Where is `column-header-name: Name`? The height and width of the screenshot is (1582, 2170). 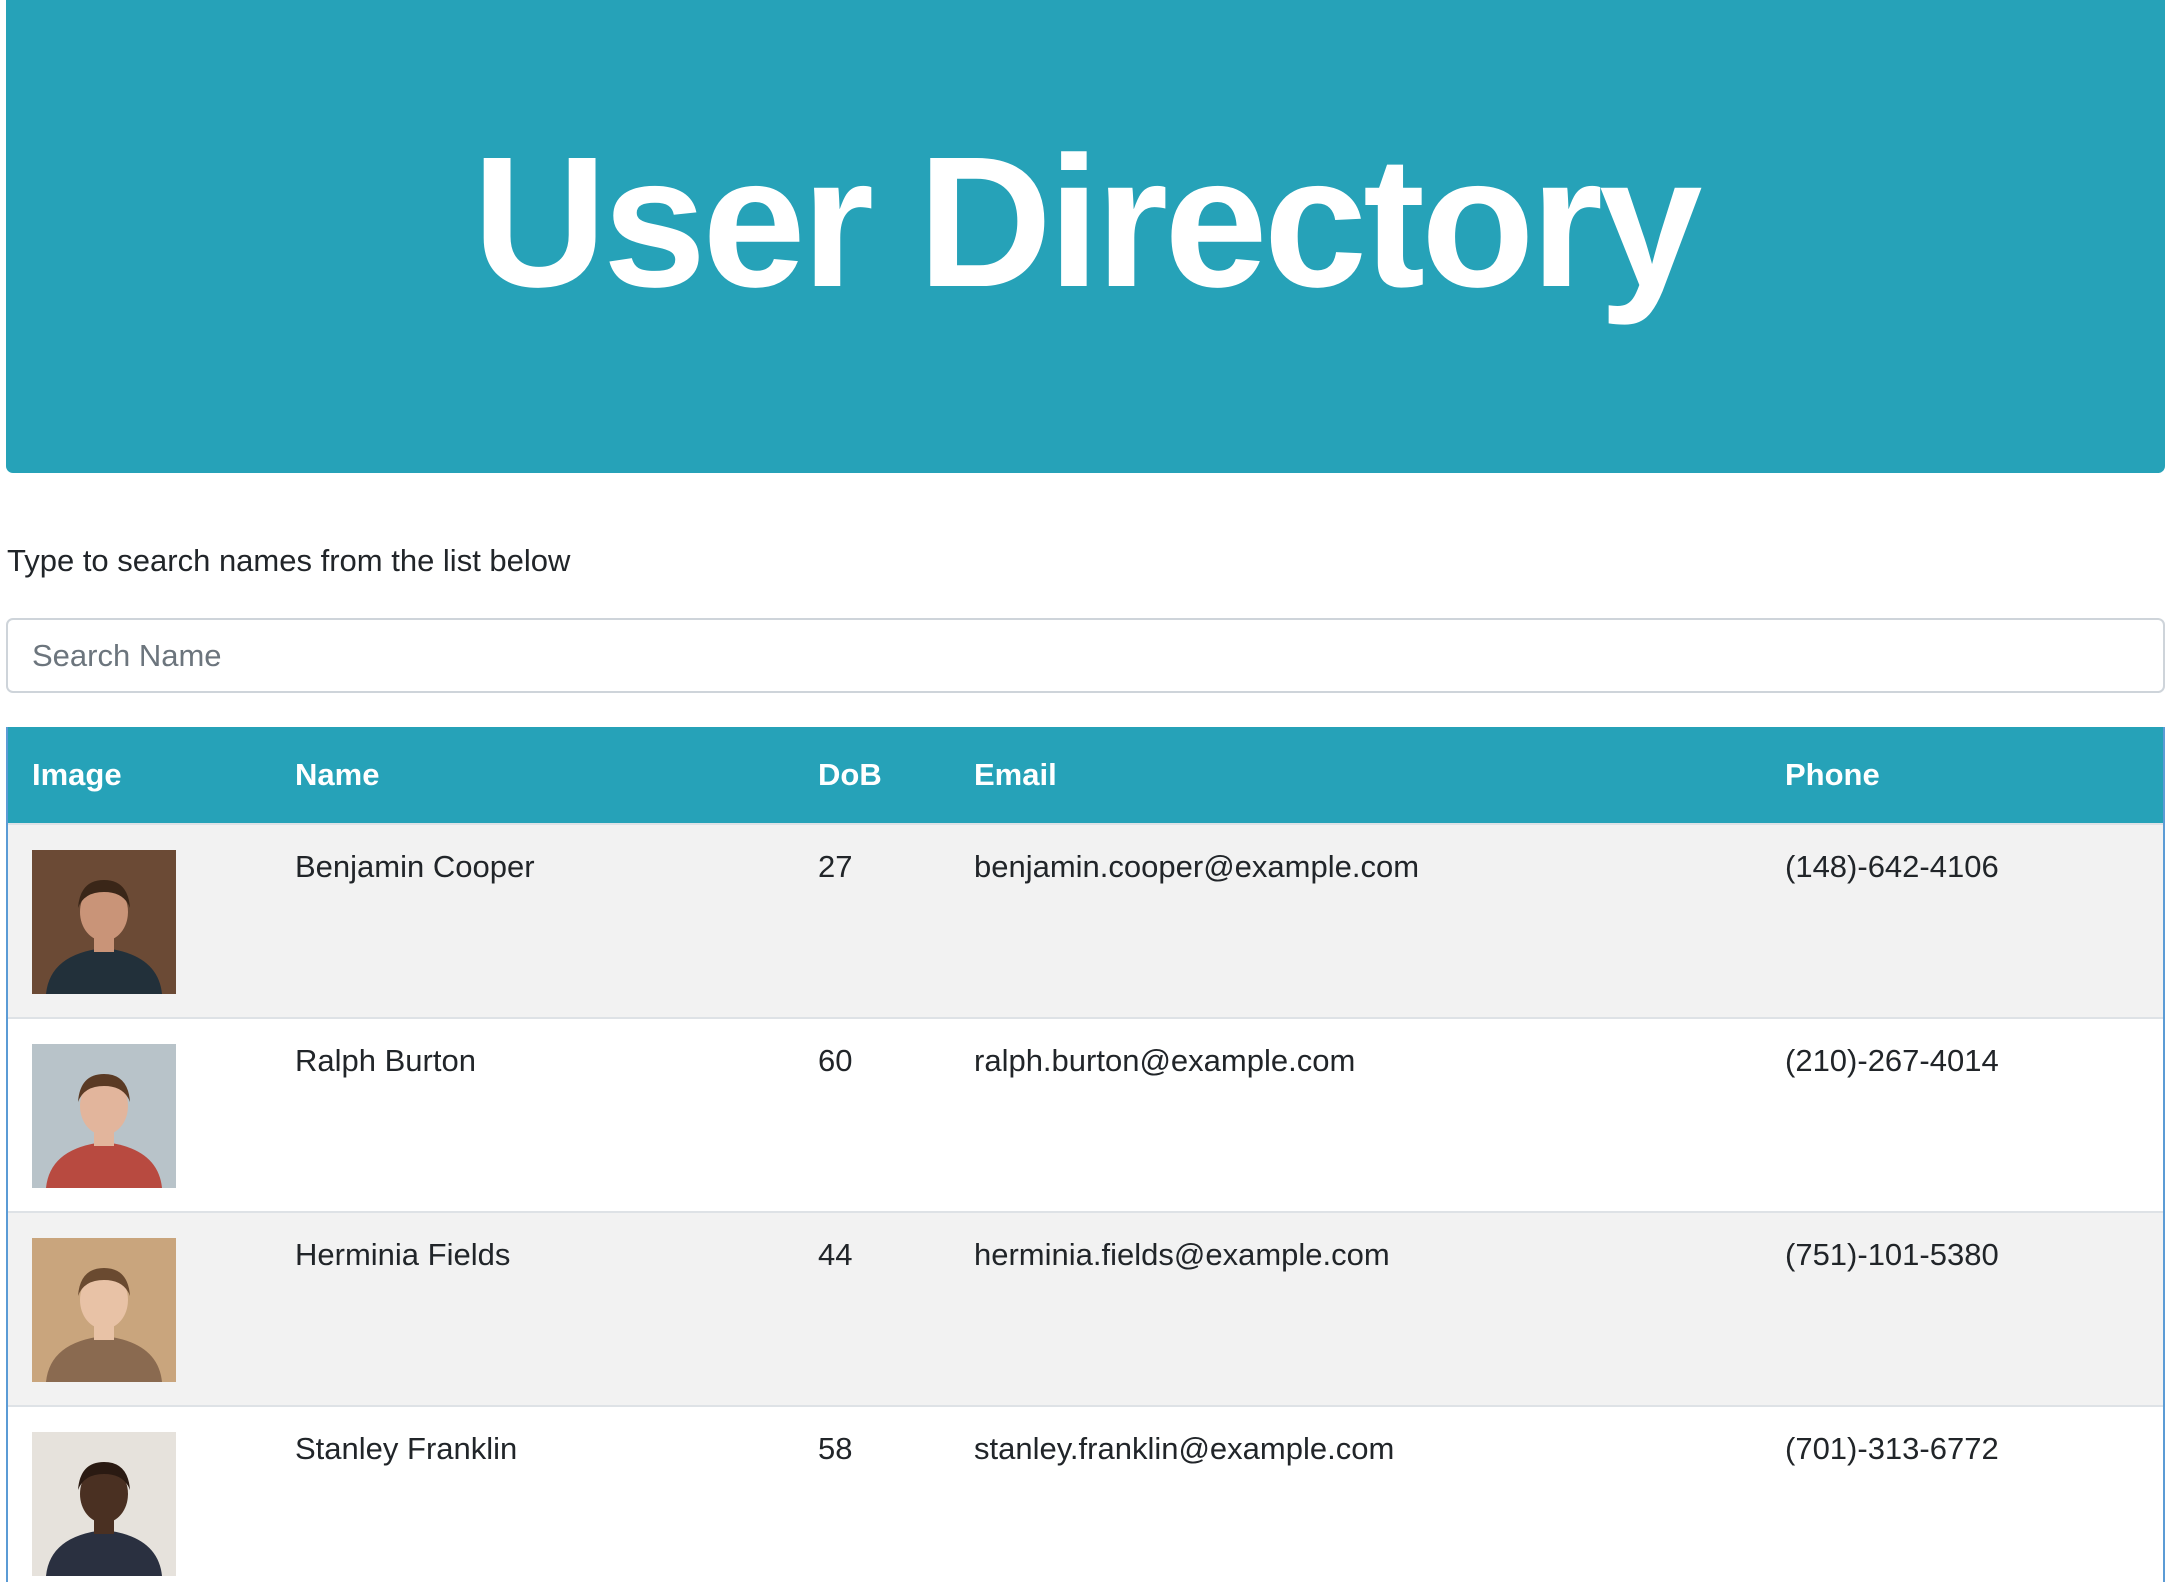
column-header-name: Name is located at coordinates (532, 775).